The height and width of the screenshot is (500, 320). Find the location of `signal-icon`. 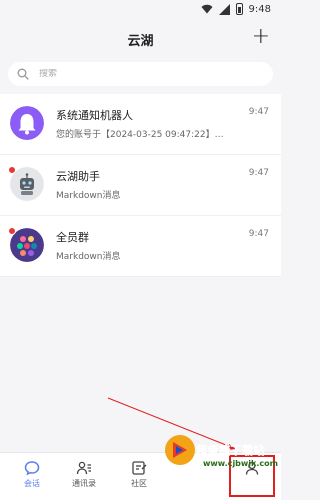

signal-icon is located at coordinates (224, 9).